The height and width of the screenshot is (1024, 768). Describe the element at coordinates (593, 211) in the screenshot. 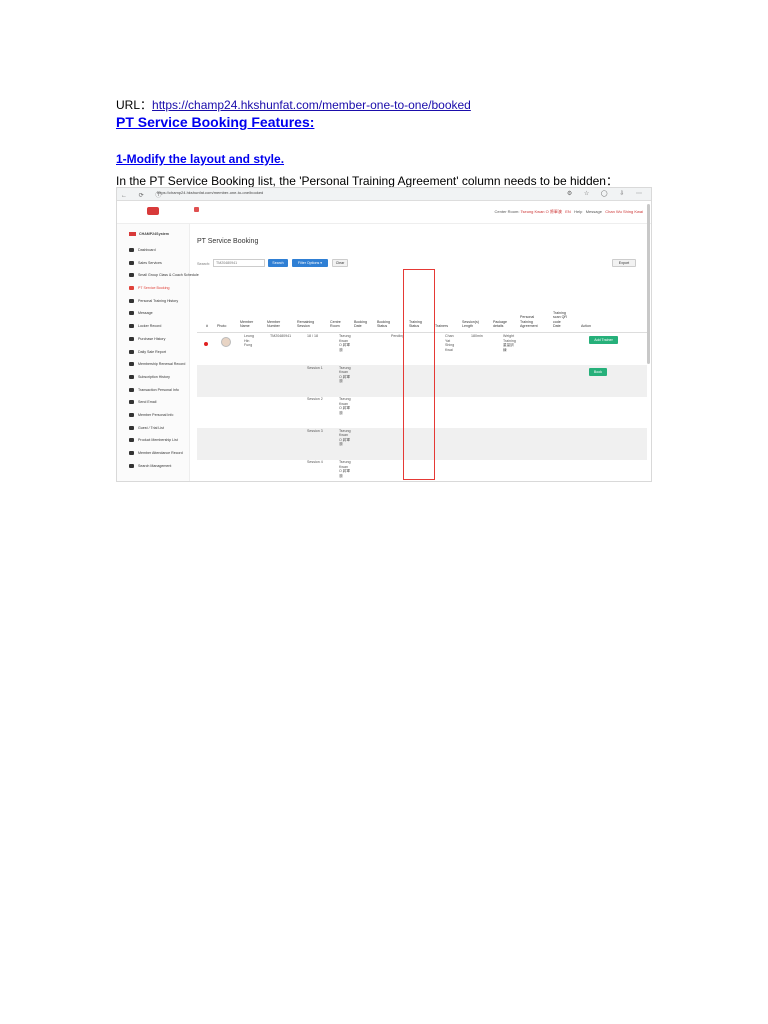

I see `message-link: Message` at that location.